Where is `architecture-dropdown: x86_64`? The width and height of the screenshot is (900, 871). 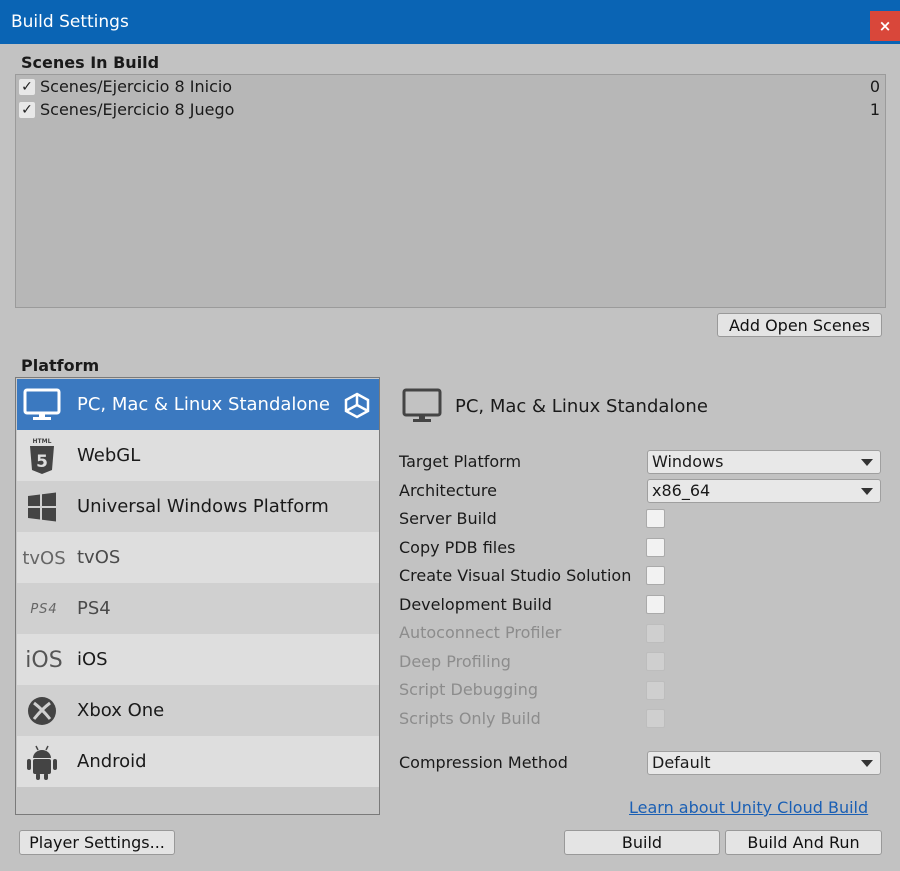
architecture-dropdown: x86_64 is located at coordinates (764, 491).